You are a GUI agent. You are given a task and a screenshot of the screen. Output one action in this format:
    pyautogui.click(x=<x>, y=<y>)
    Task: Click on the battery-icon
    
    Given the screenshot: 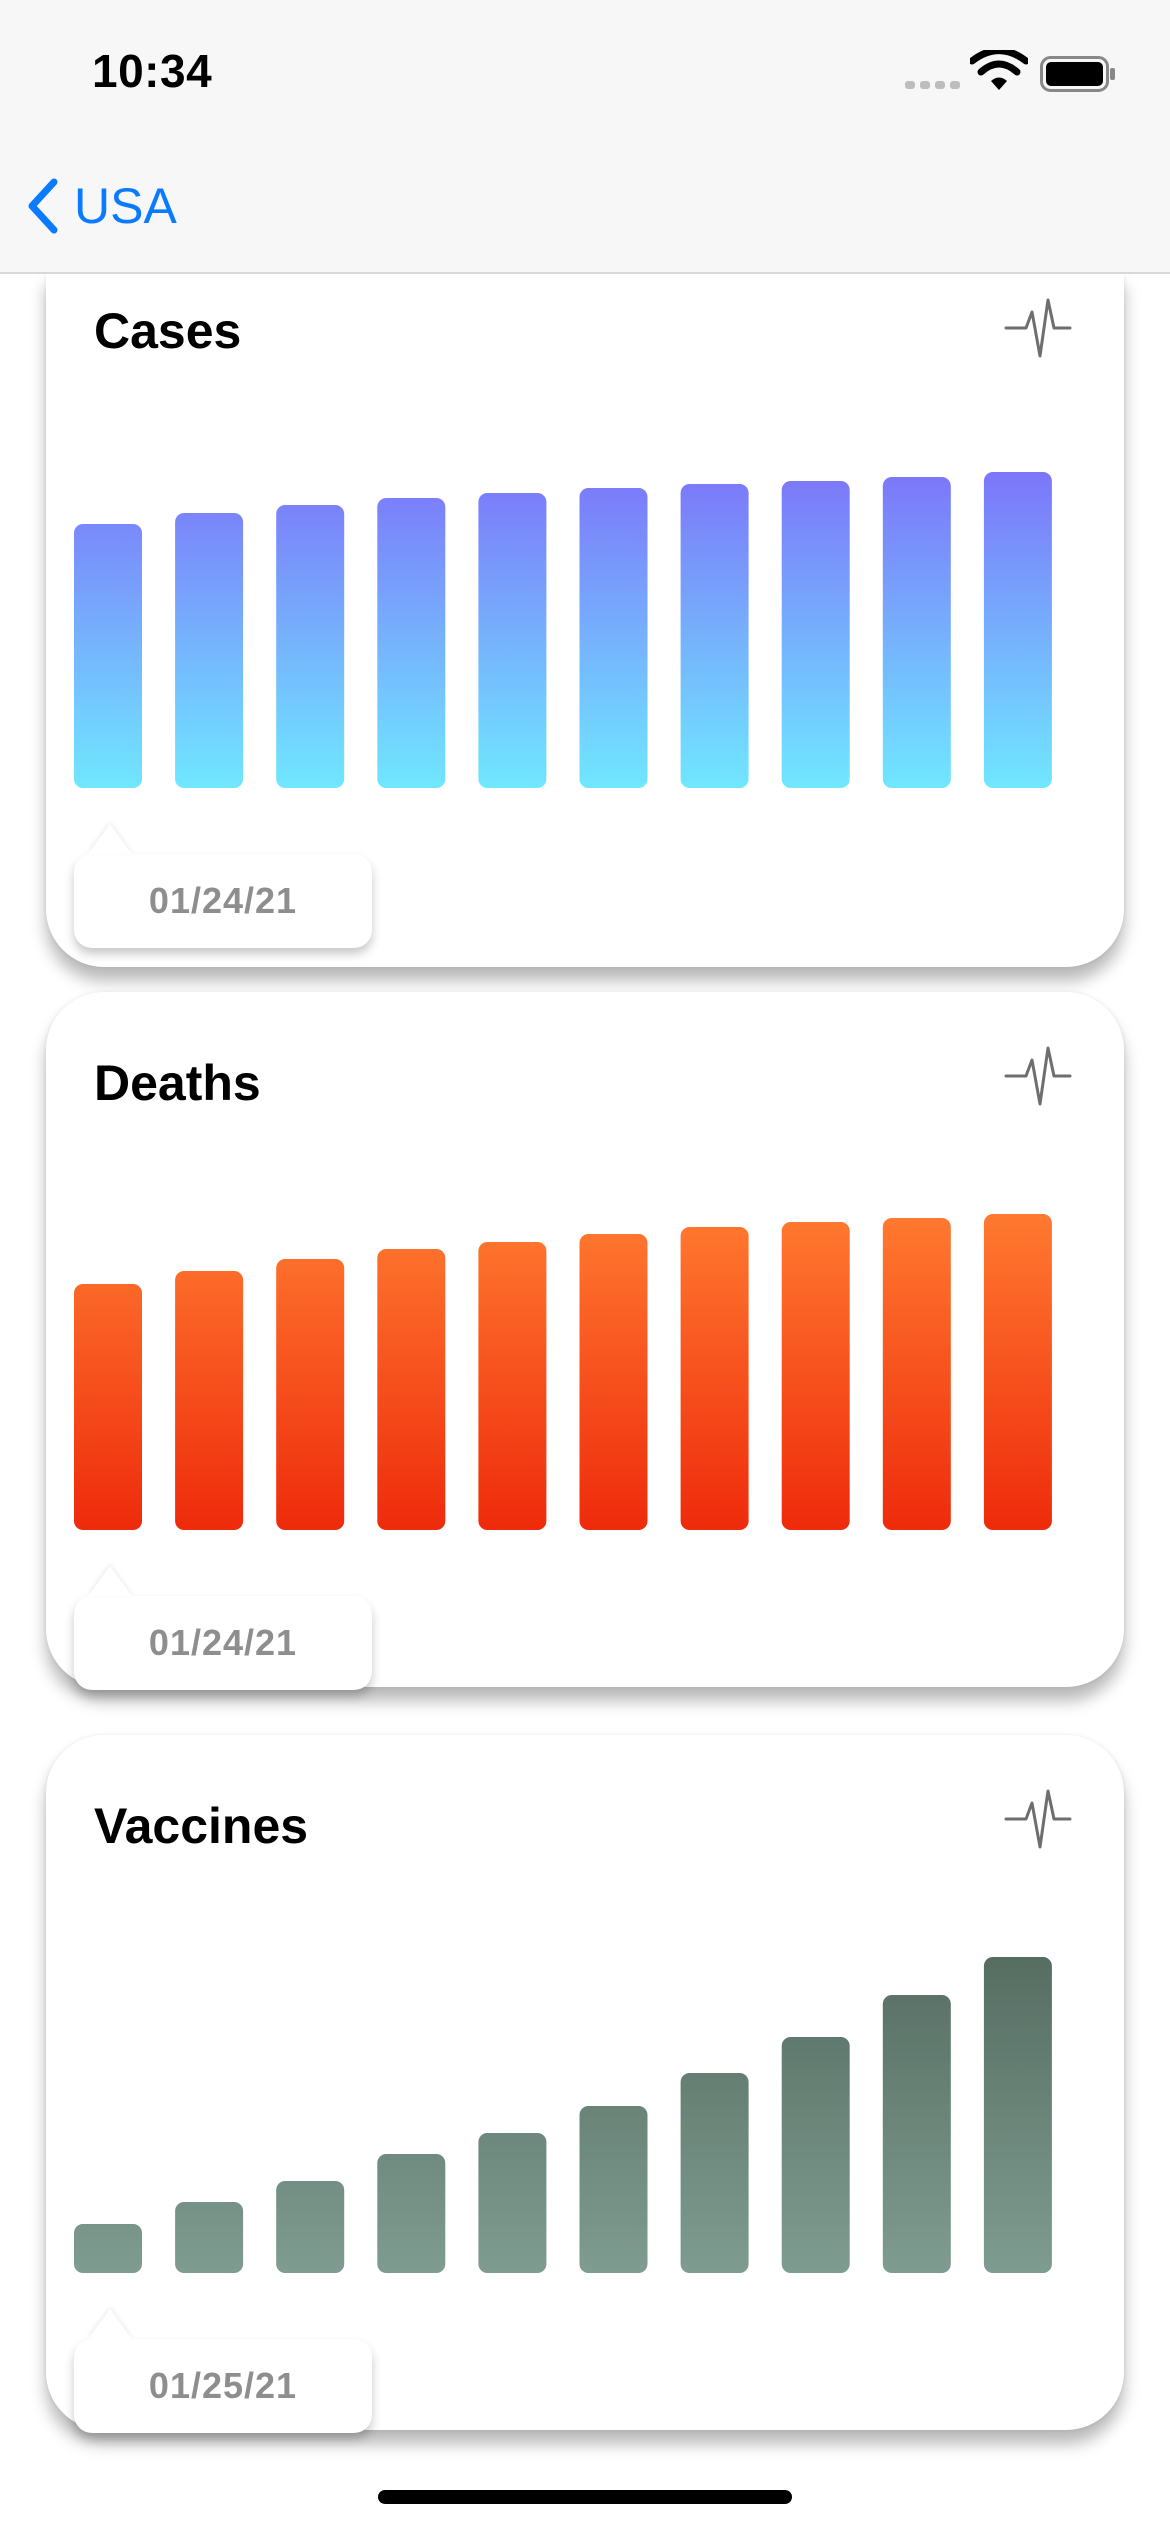 What is the action you would take?
    pyautogui.click(x=1077, y=74)
    